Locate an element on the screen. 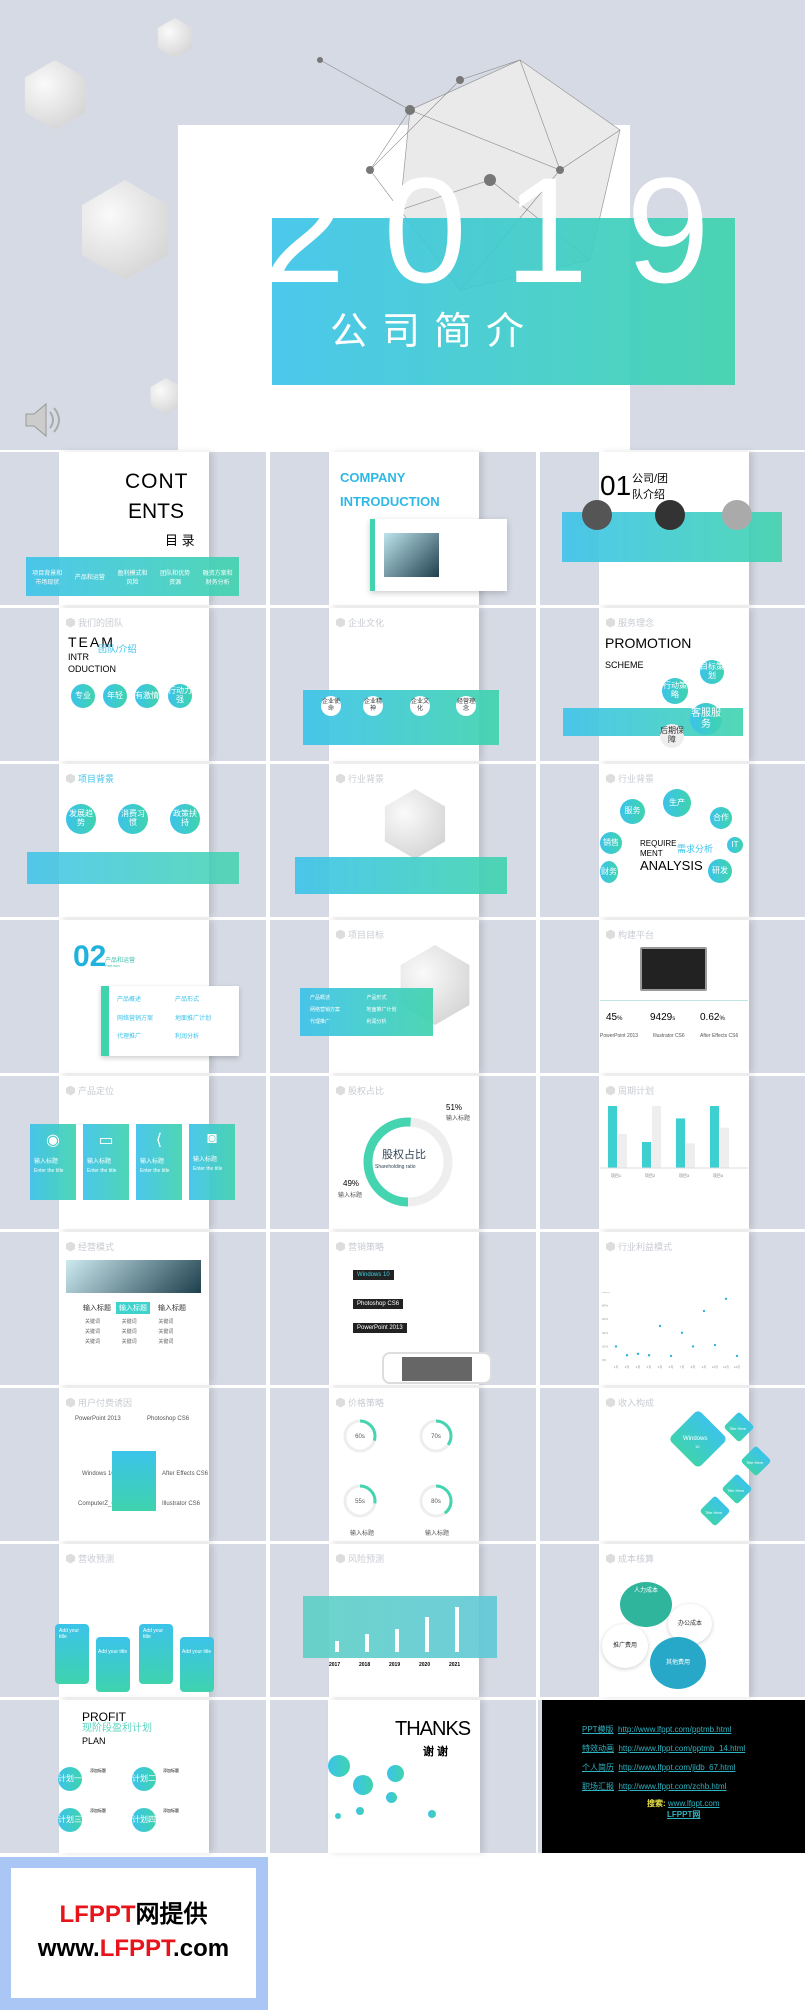 The height and width of the screenshot is (2010, 805). year-label: 2018 is located at coordinates (365, 1665).